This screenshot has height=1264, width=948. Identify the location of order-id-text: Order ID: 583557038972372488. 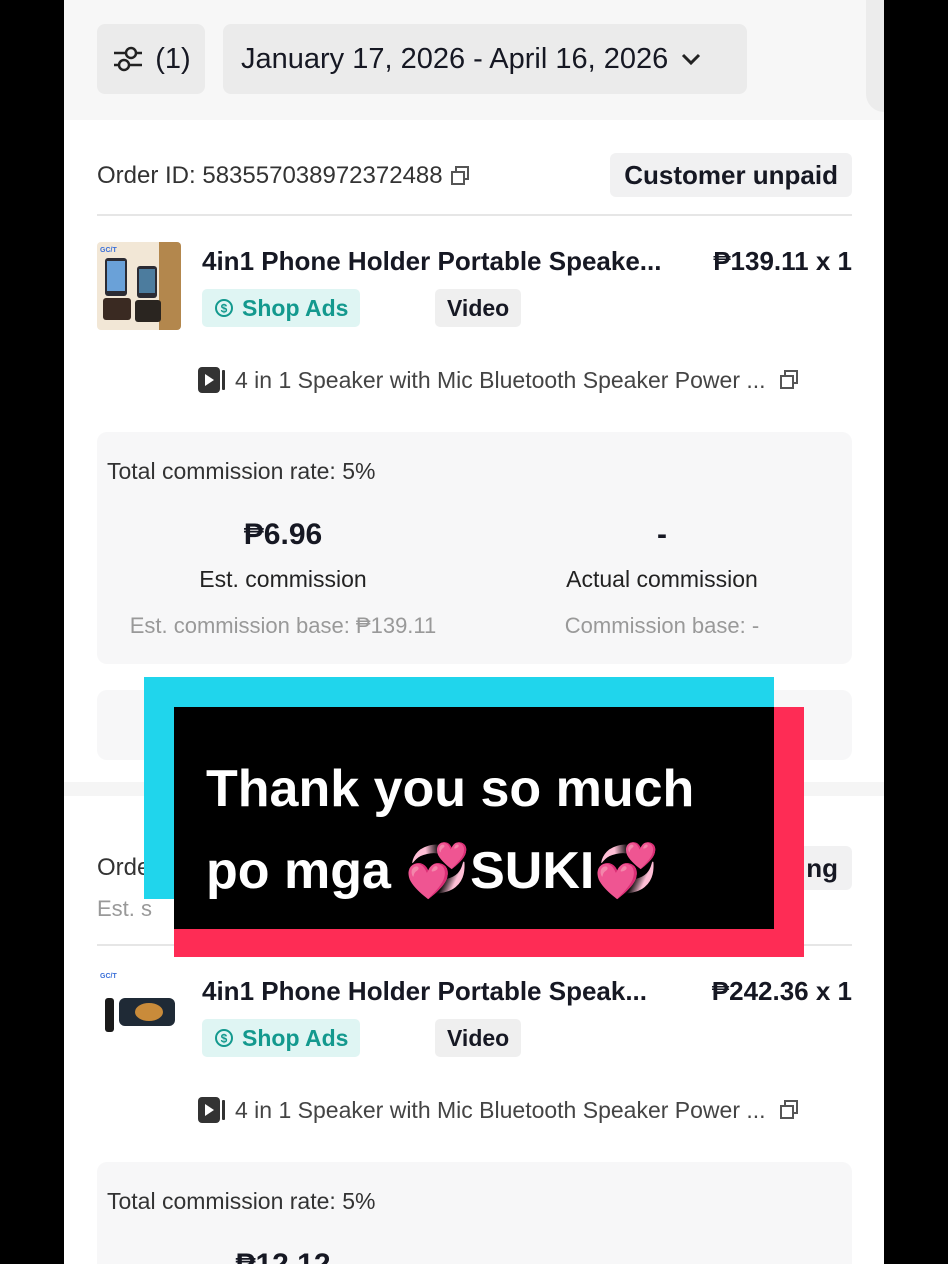
(270, 175).